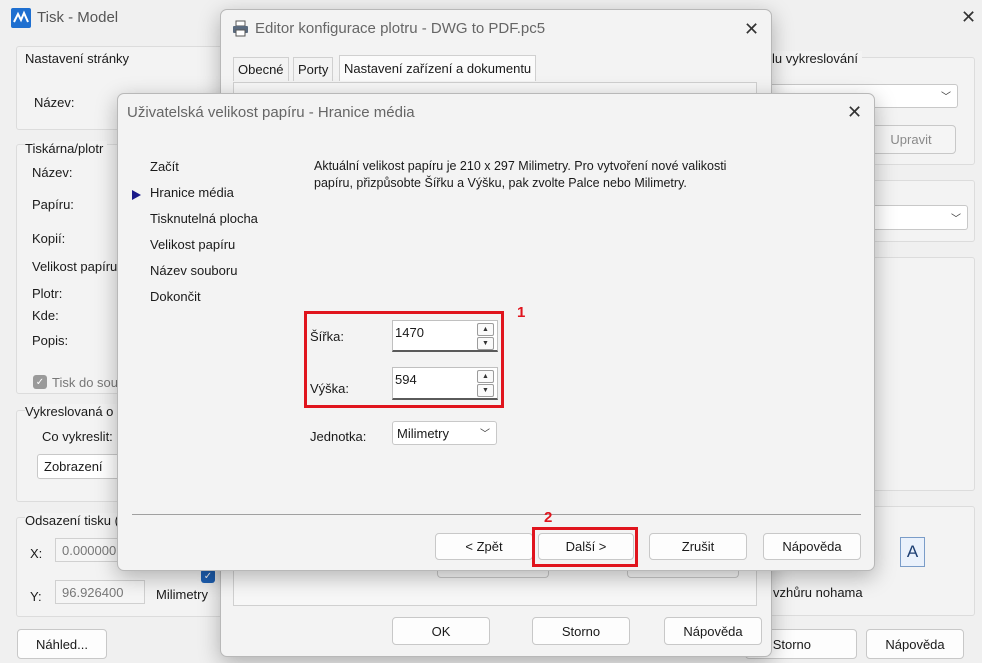 Image resolution: width=982 pixels, height=663 pixels. I want to click on tab-general: Obecné, so click(261, 69).